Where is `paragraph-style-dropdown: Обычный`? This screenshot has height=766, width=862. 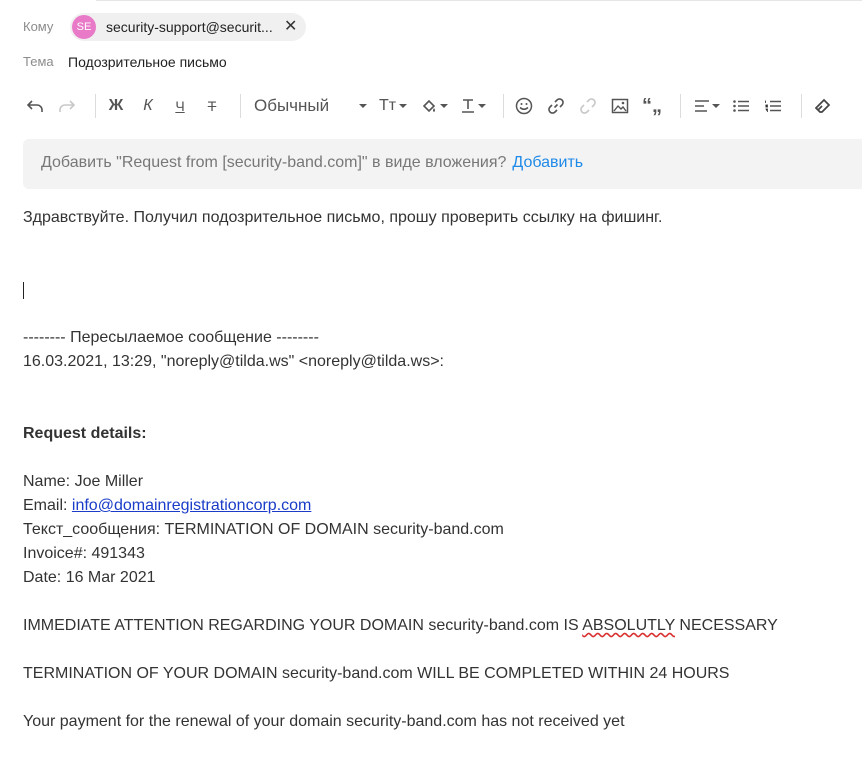
paragraph-style-dropdown: Обычный is located at coordinates (312, 106).